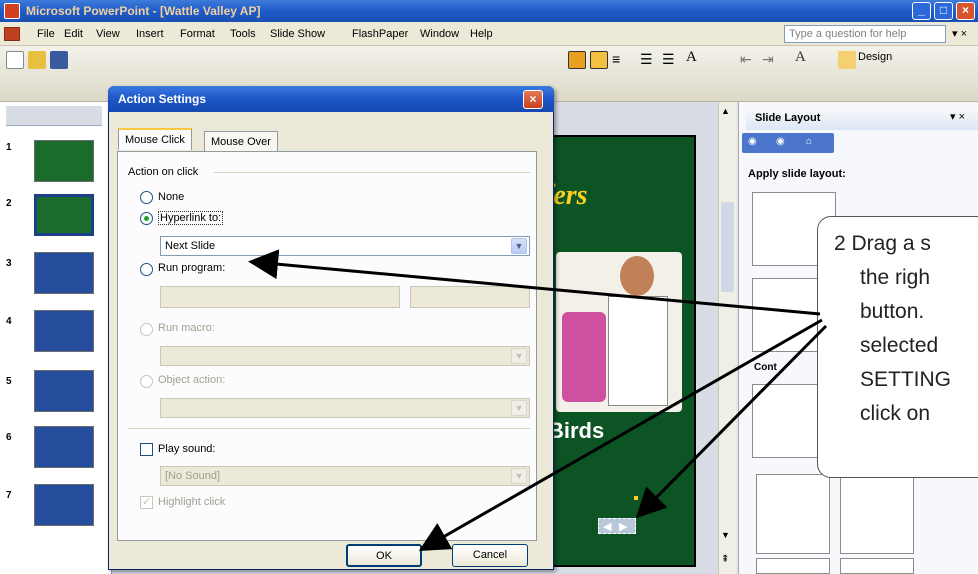  What do you see at coordinates (54, 116) in the screenshot?
I see `pane-tabs` at bounding box center [54, 116].